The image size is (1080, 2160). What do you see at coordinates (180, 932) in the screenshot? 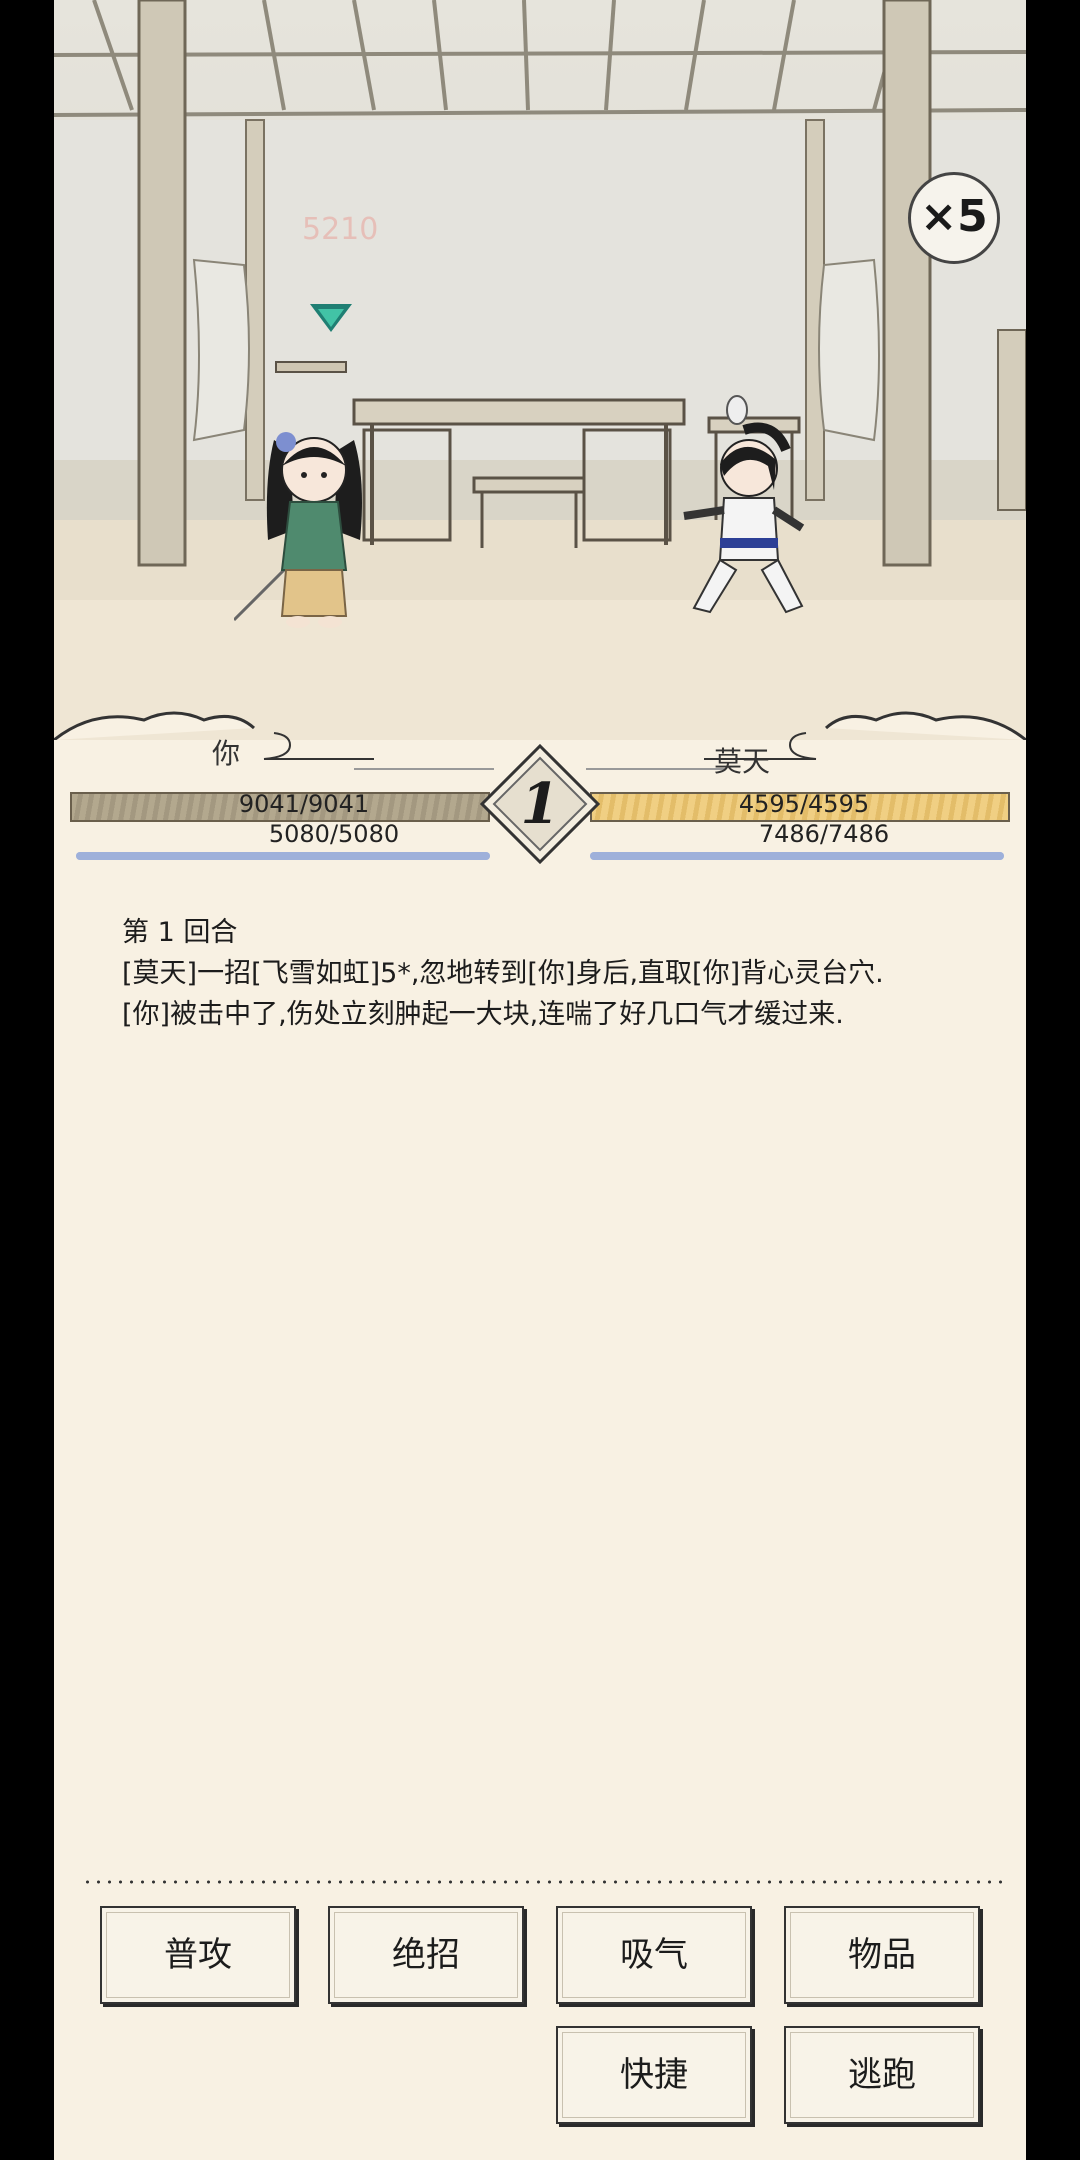
I see `log-line: 第 1 回合` at bounding box center [180, 932].